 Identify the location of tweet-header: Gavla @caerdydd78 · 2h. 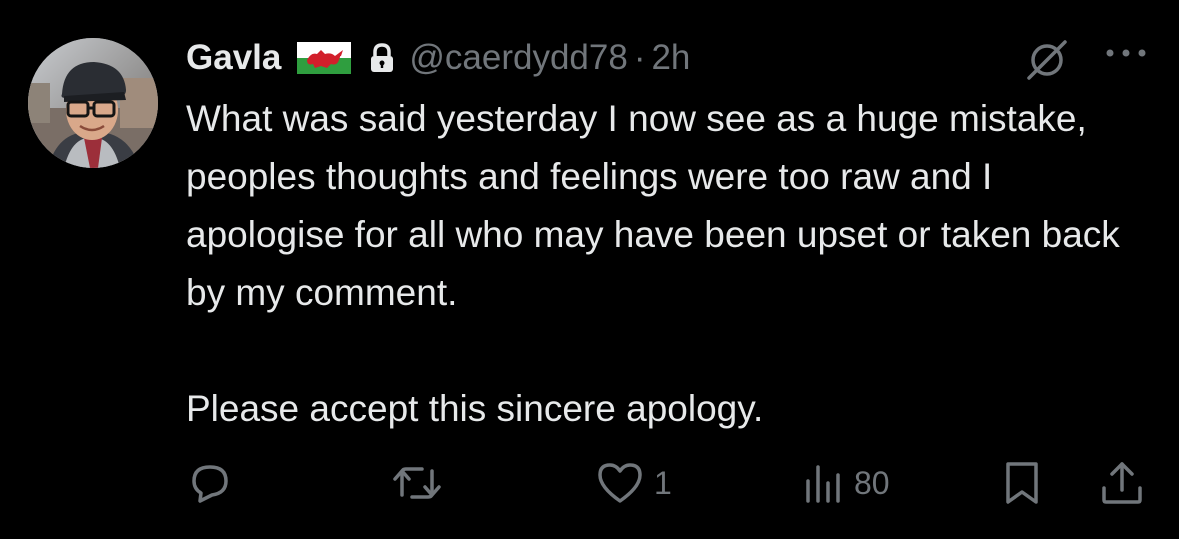
(438, 58).